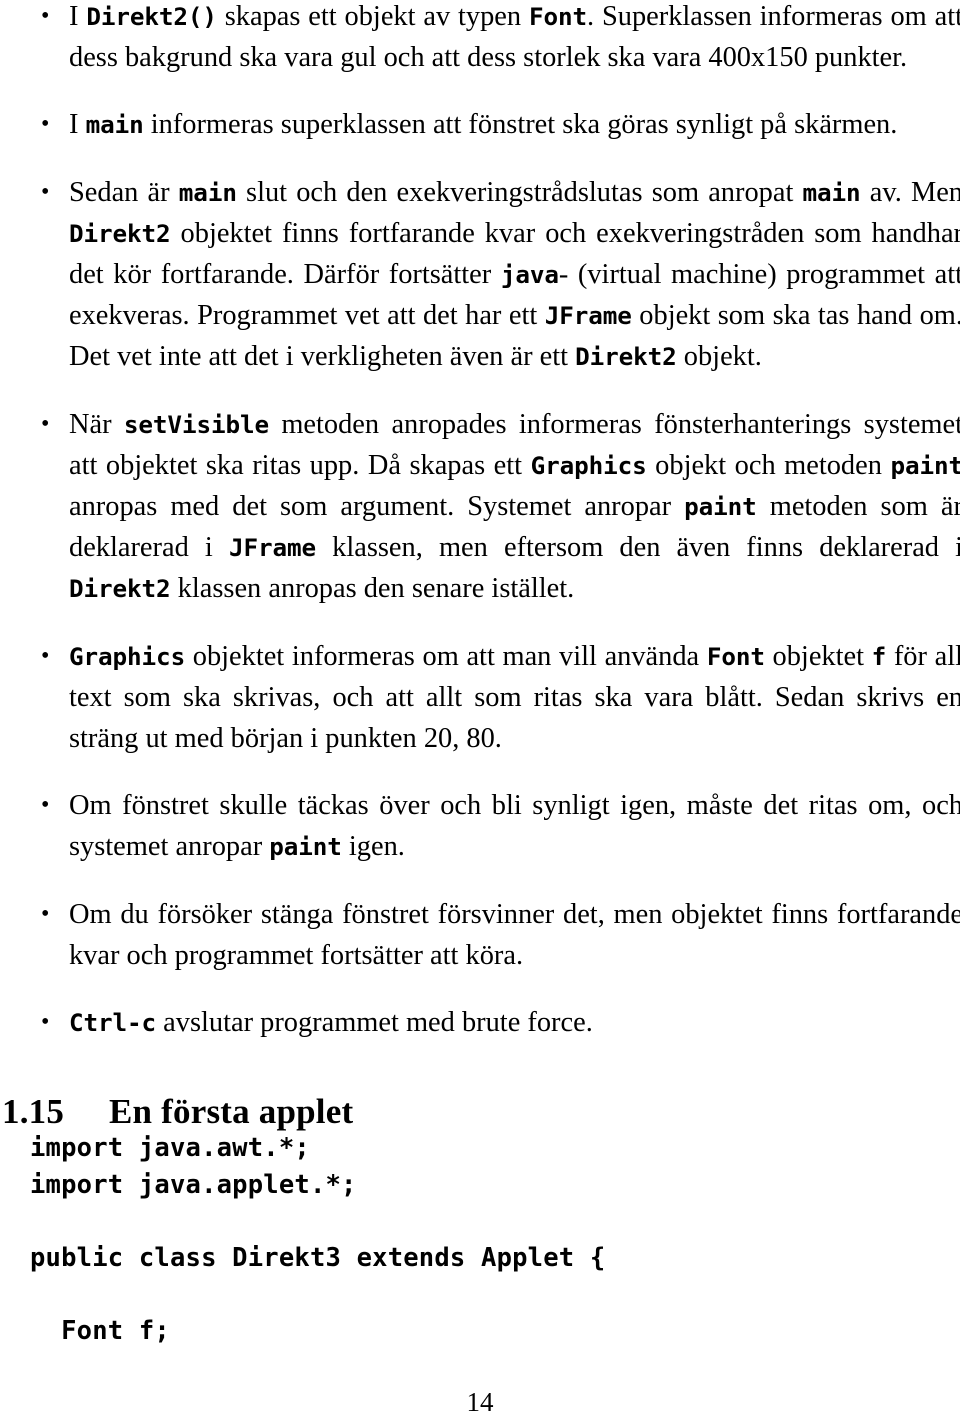 The width and height of the screenshot is (960, 1421). I want to click on inline-code: setVisible, so click(196, 424).